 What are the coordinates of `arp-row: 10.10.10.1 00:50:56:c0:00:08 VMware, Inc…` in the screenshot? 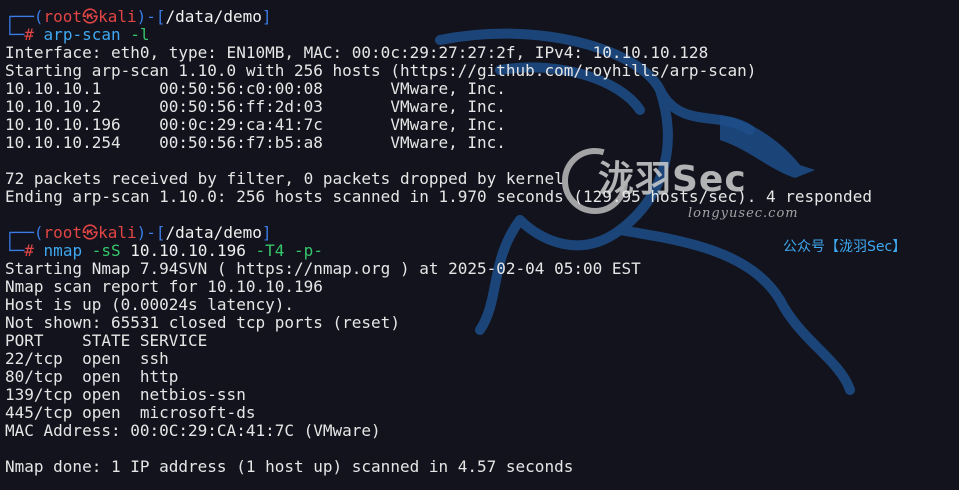 It's located at (482, 89).